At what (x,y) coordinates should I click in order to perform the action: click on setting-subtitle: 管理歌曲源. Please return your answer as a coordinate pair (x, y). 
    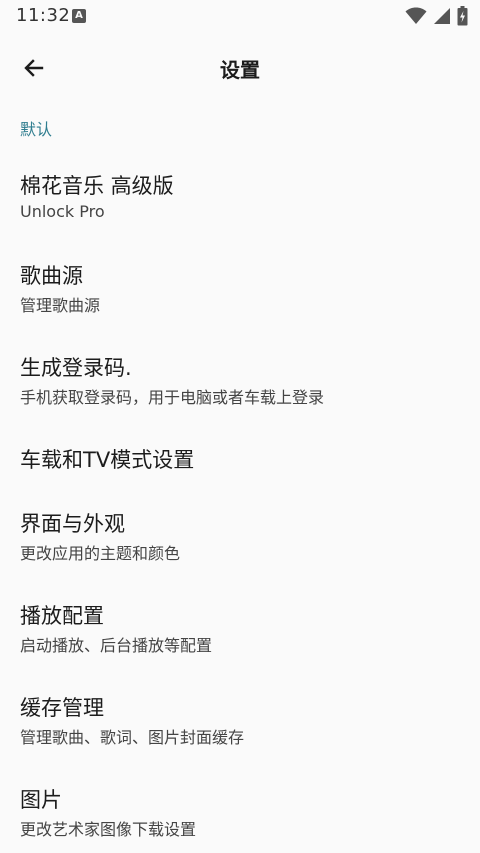
    Looking at the image, I should click on (60, 305).